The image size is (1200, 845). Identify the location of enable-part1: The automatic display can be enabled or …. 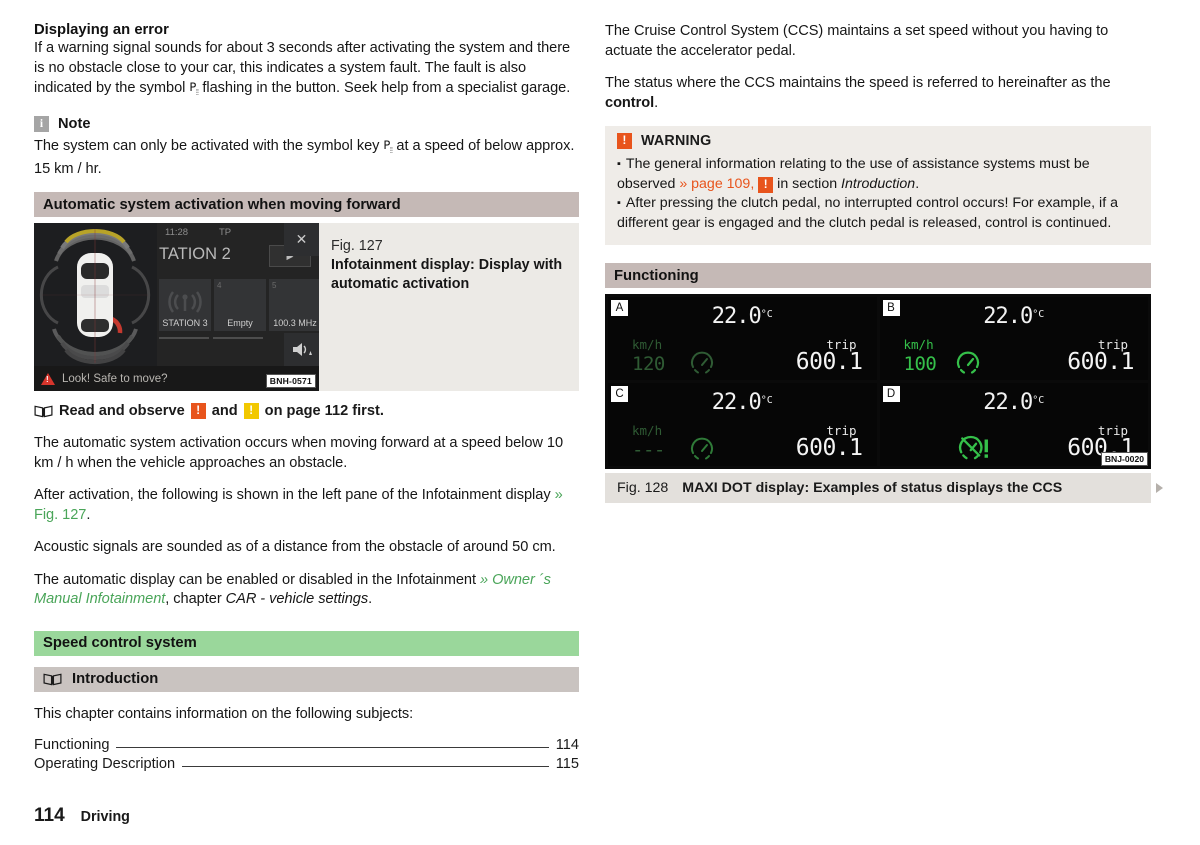
(257, 579).